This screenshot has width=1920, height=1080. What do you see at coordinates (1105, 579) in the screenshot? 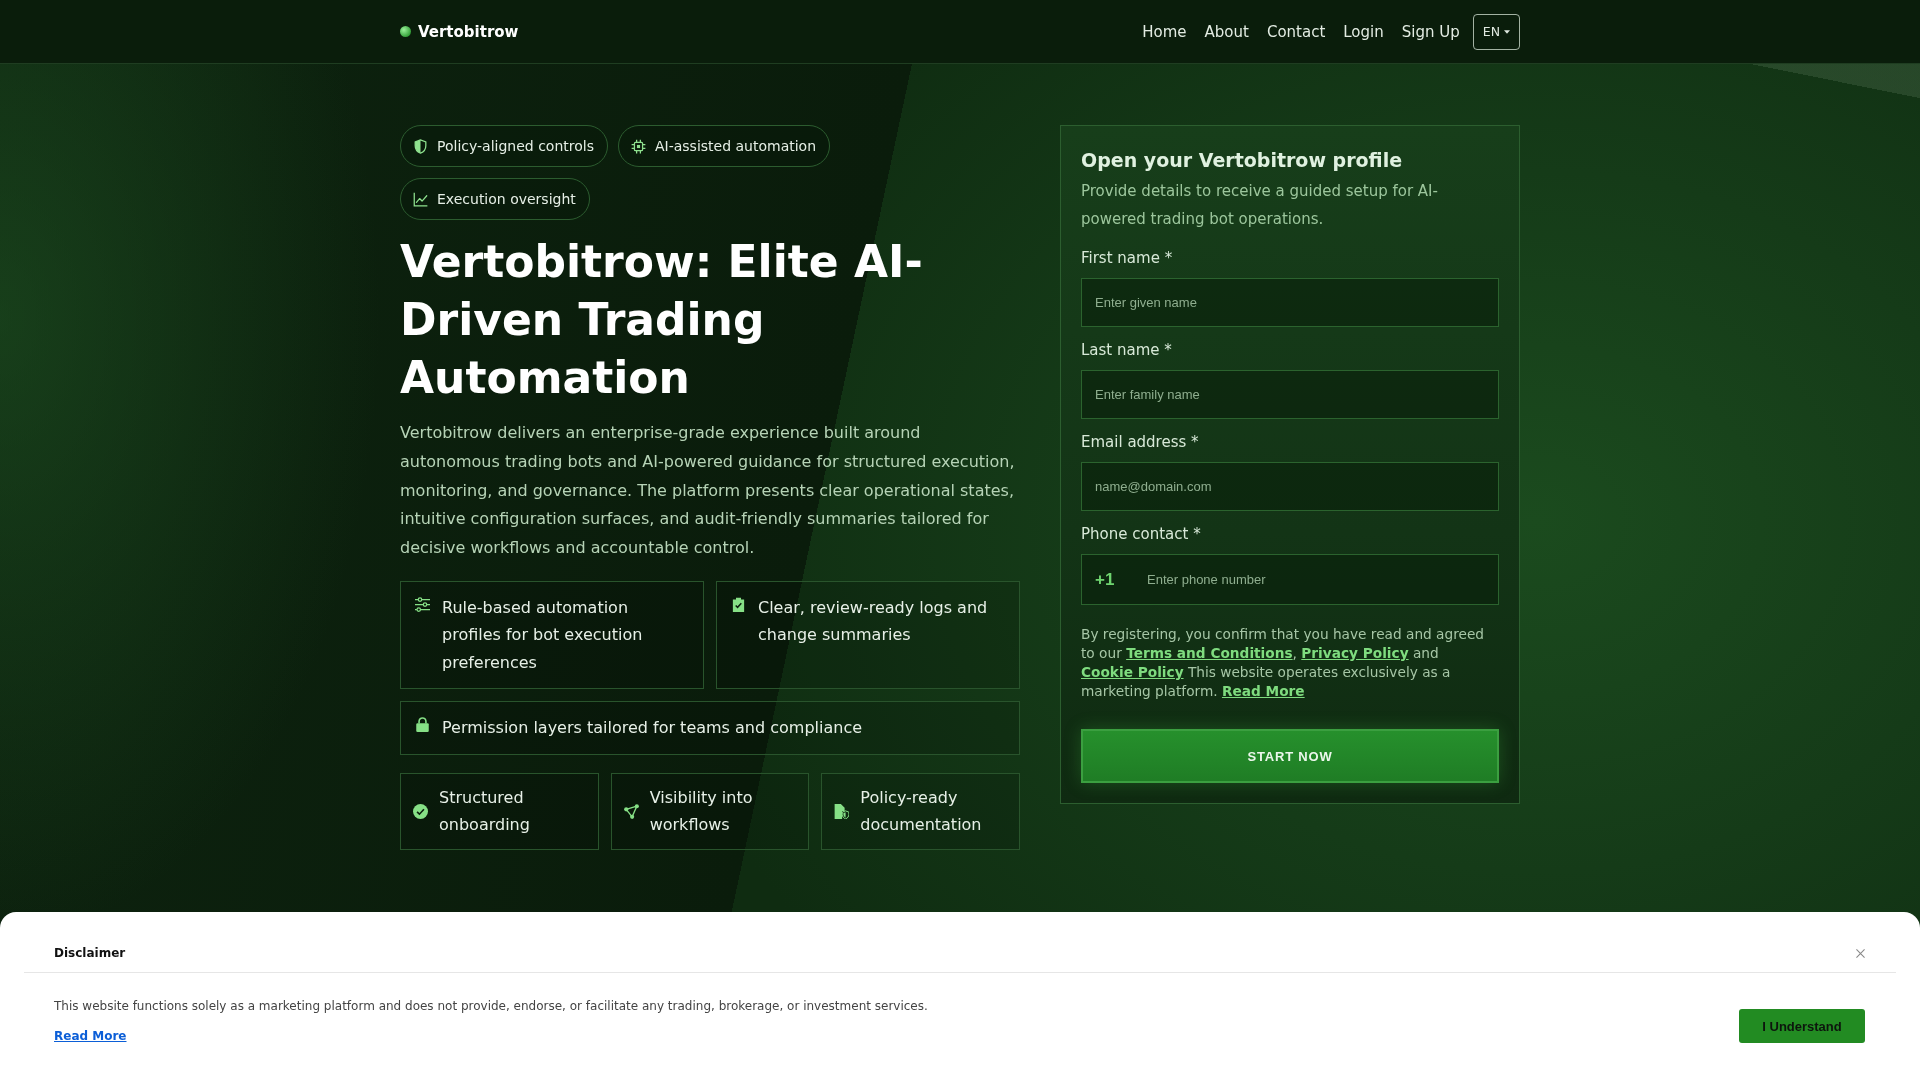
I see `country-code: +1` at bounding box center [1105, 579].